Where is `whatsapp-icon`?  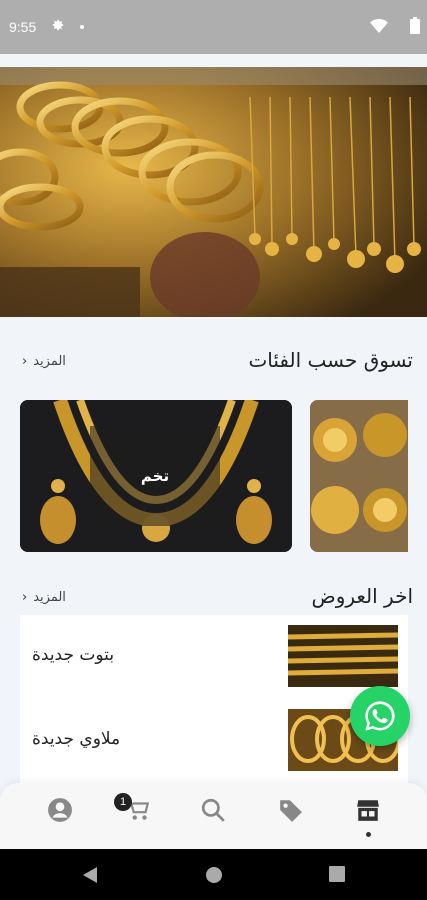
whatsapp-icon is located at coordinates (380, 716).